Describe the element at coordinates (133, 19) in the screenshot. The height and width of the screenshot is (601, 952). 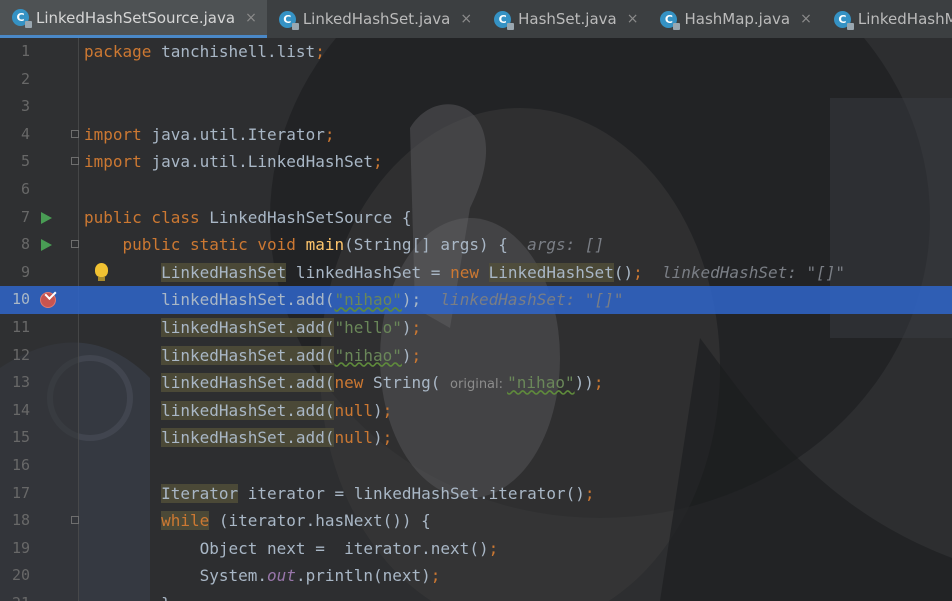
I see `editor-tab: C LinkedHashSetSource.java ×` at that location.